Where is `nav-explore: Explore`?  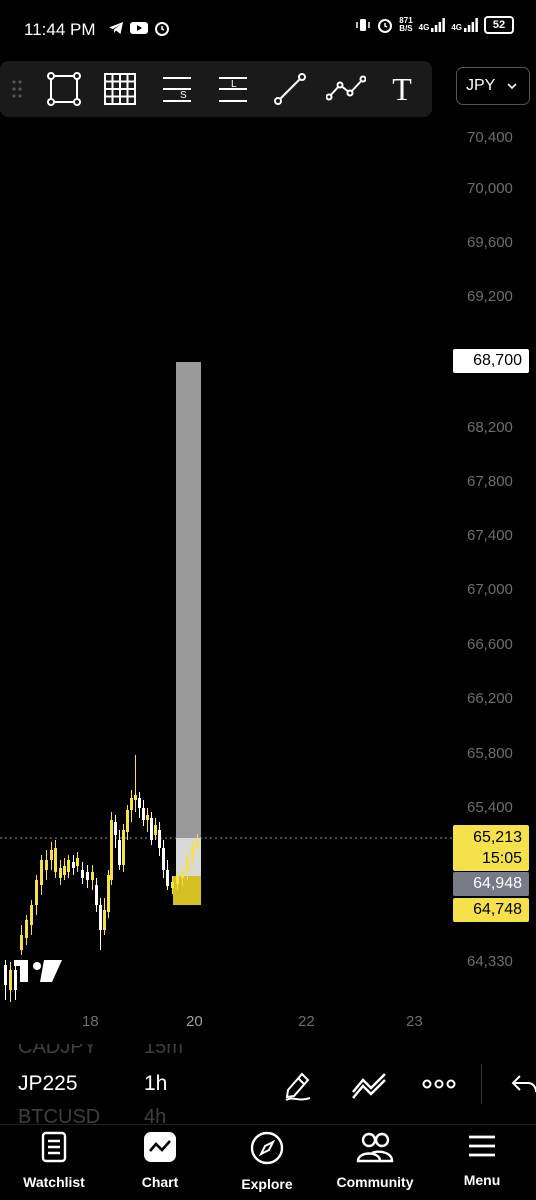 nav-explore: Explore is located at coordinates (267, 1161).